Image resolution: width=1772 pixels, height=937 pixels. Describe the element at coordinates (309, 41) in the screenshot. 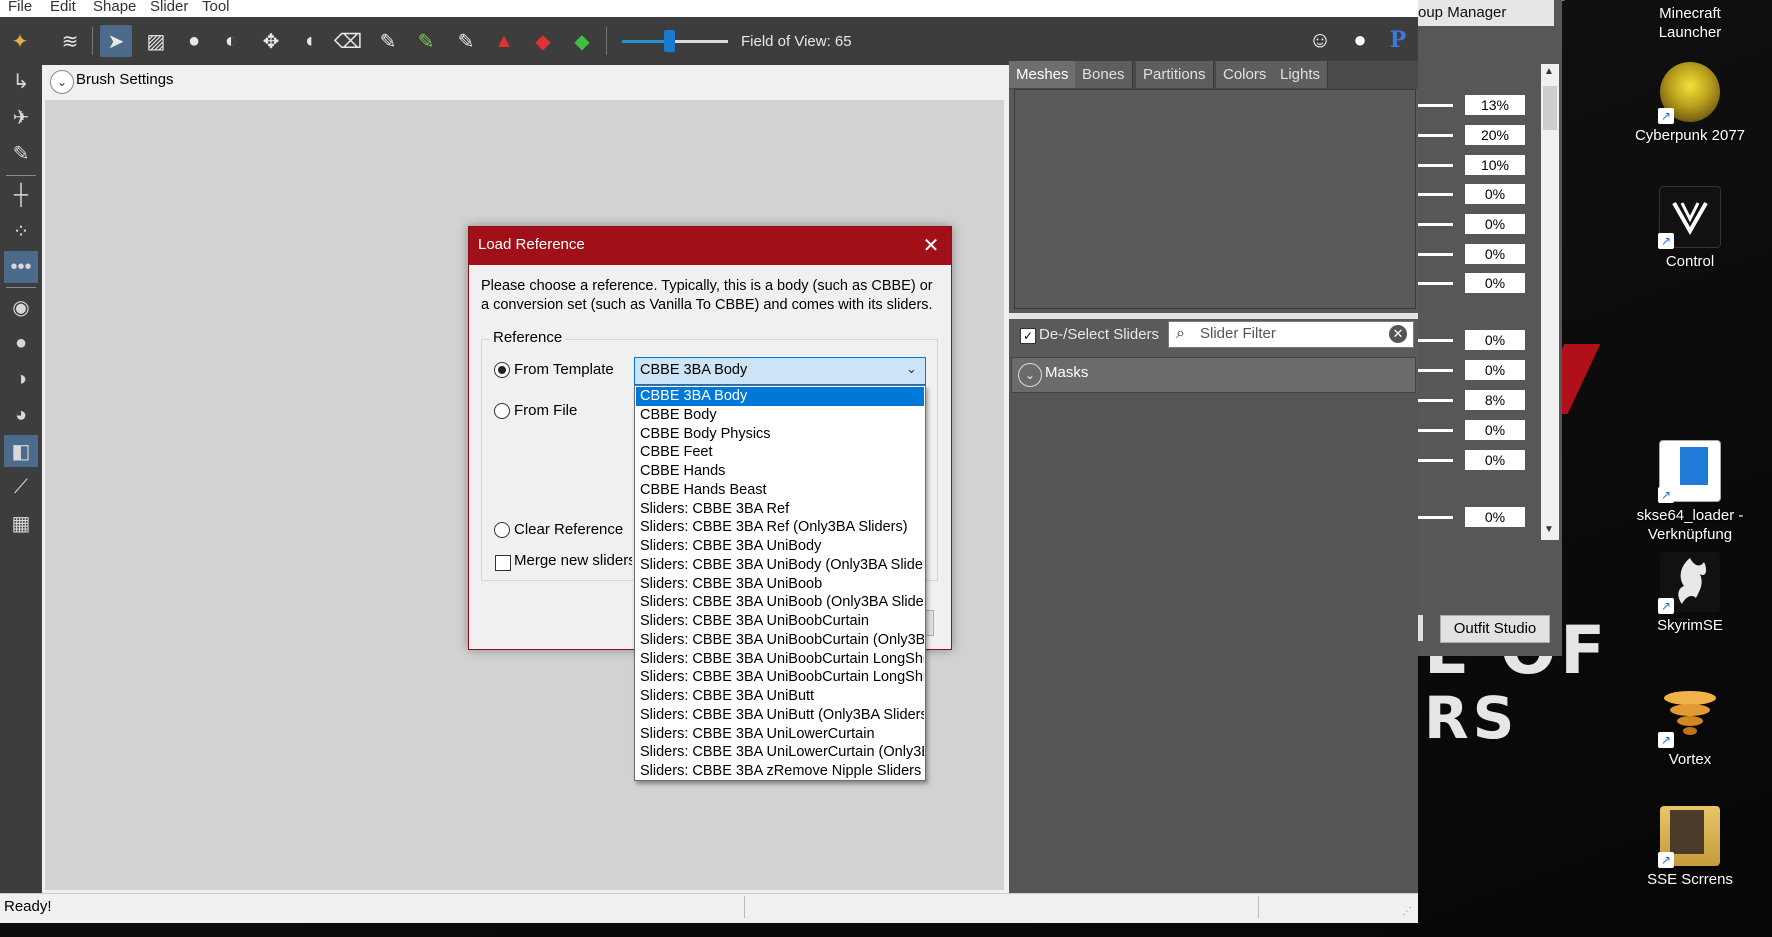

I see `smooth-brush-icon: ◖` at that location.